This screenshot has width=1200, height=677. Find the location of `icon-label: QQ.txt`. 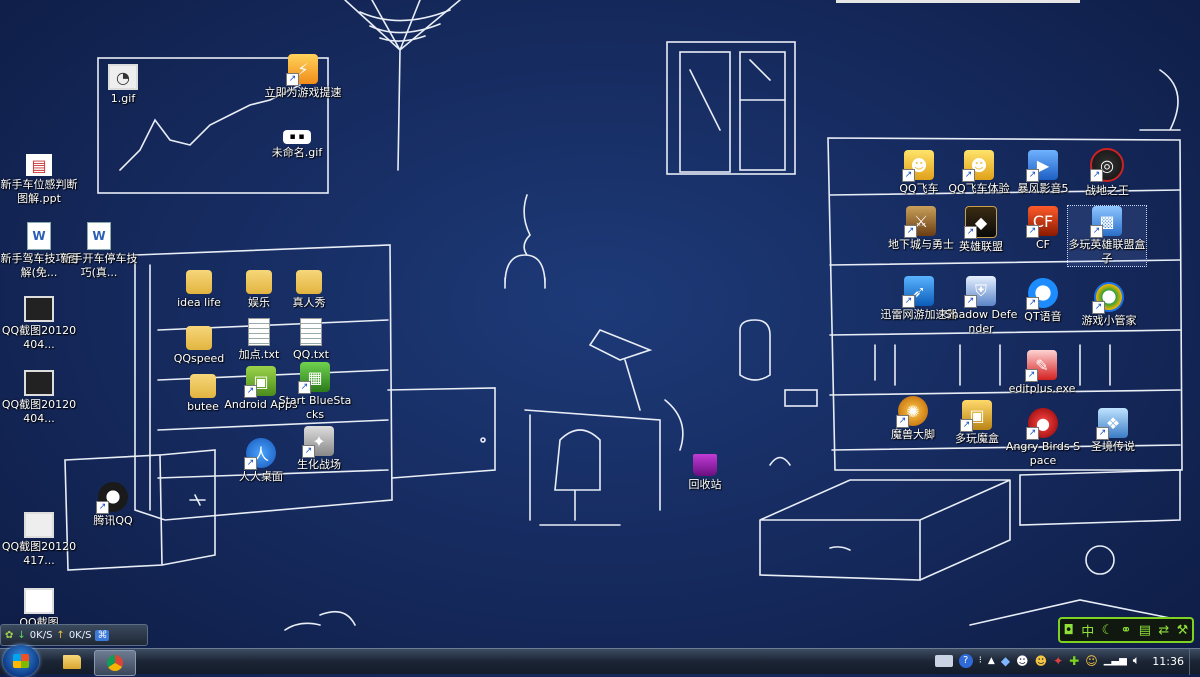

icon-label: QQ.txt is located at coordinates (311, 354).